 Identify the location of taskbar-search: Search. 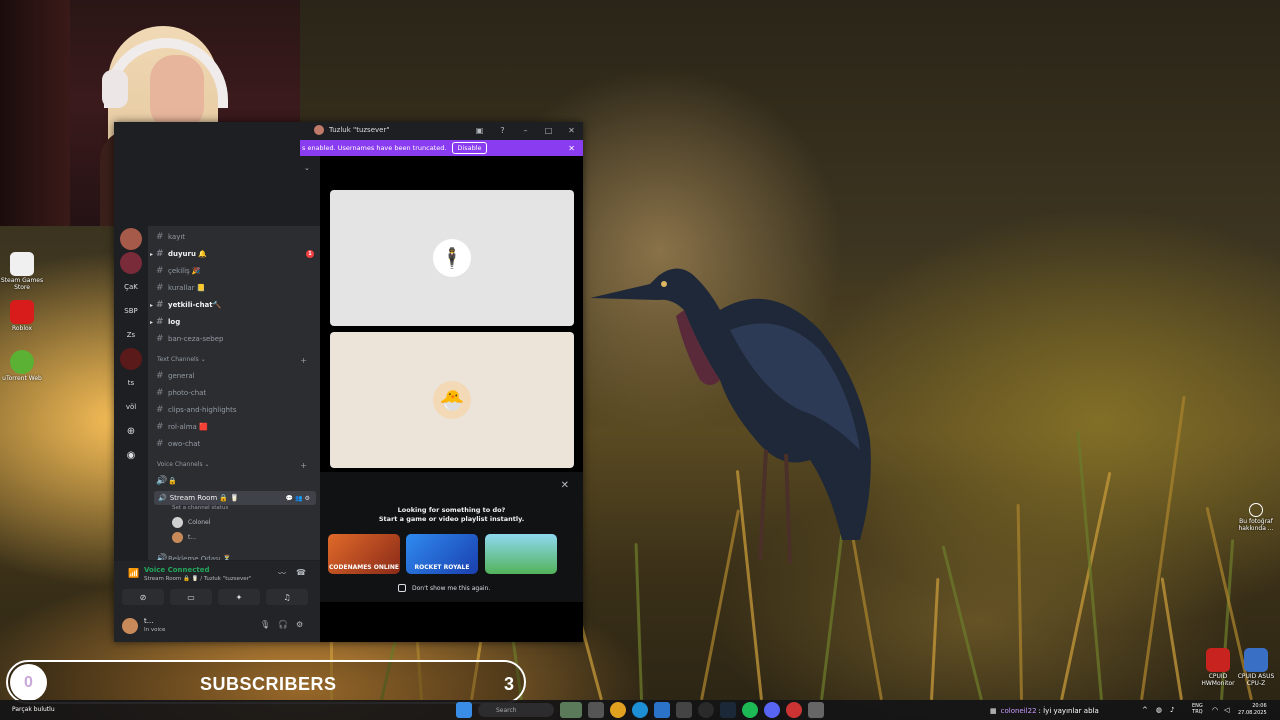
(516, 710).